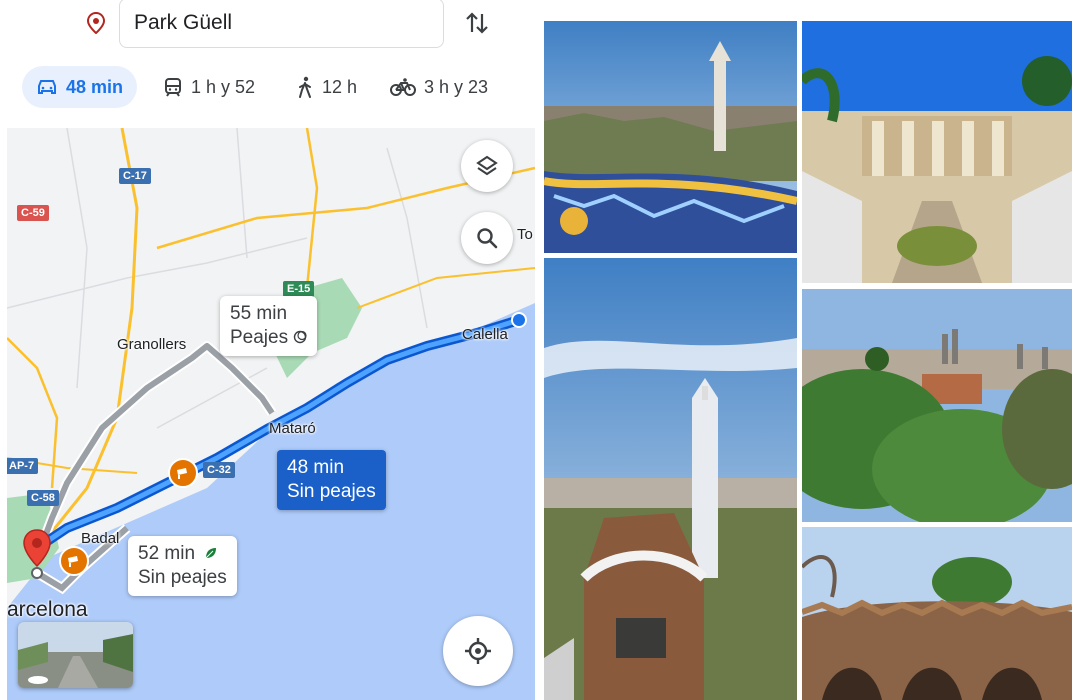 Image resolution: width=1080 pixels, height=700 pixels. I want to click on destination-input: Park Güell, so click(281, 24).